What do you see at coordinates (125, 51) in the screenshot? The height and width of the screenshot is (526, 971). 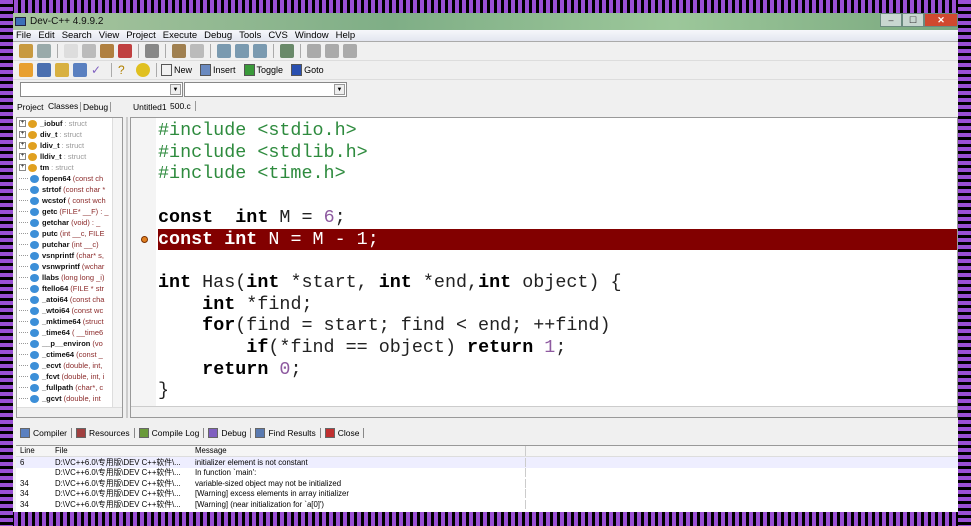 I see `close-file-icon` at bounding box center [125, 51].